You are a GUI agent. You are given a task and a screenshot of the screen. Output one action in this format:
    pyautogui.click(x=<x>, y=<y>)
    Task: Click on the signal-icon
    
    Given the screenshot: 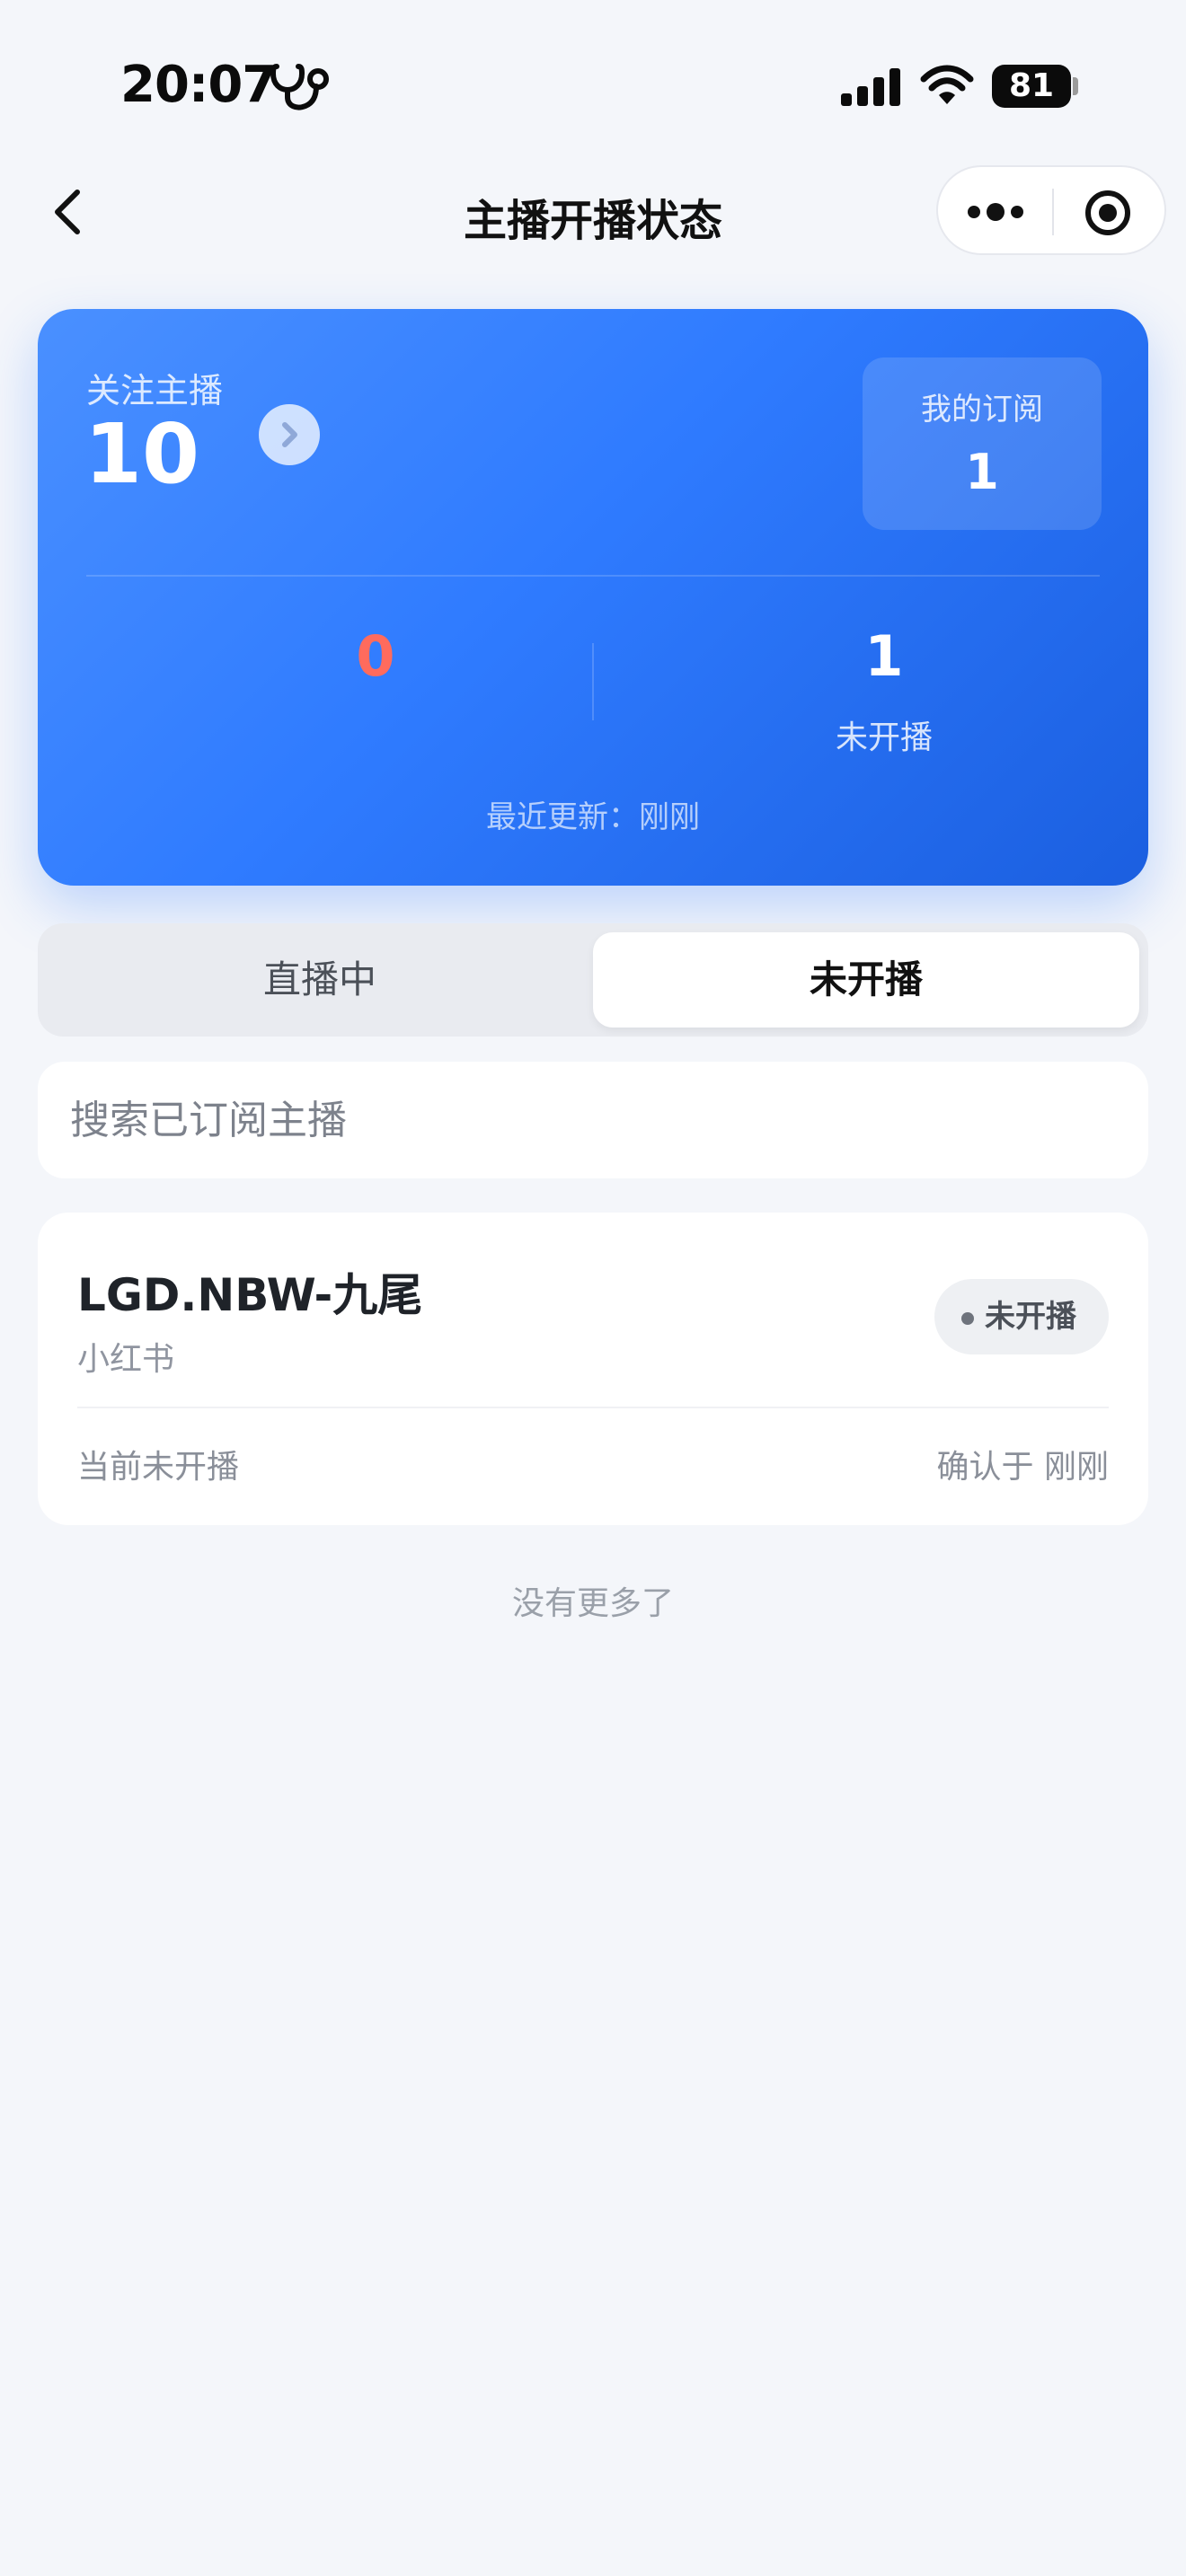 What is the action you would take?
    pyautogui.click(x=870, y=87)
    